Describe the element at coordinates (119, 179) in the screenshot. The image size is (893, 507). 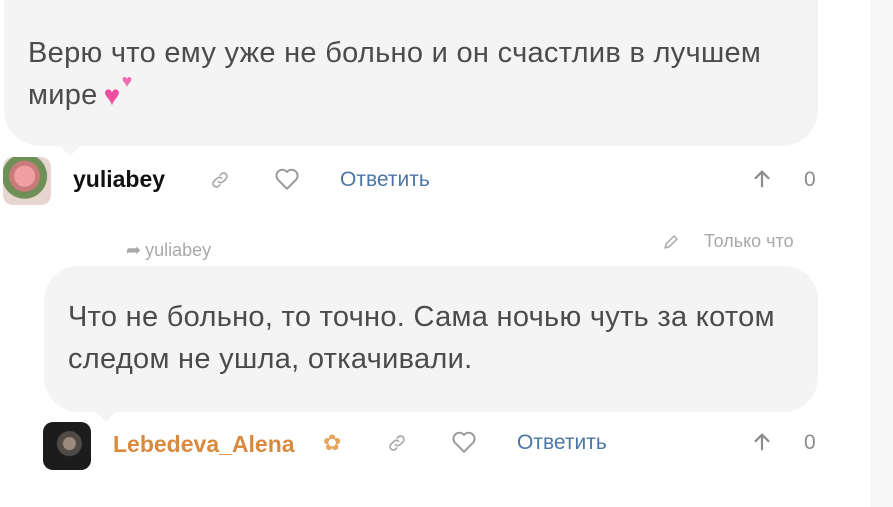
I see `comment-author: yuliabey` at that location.